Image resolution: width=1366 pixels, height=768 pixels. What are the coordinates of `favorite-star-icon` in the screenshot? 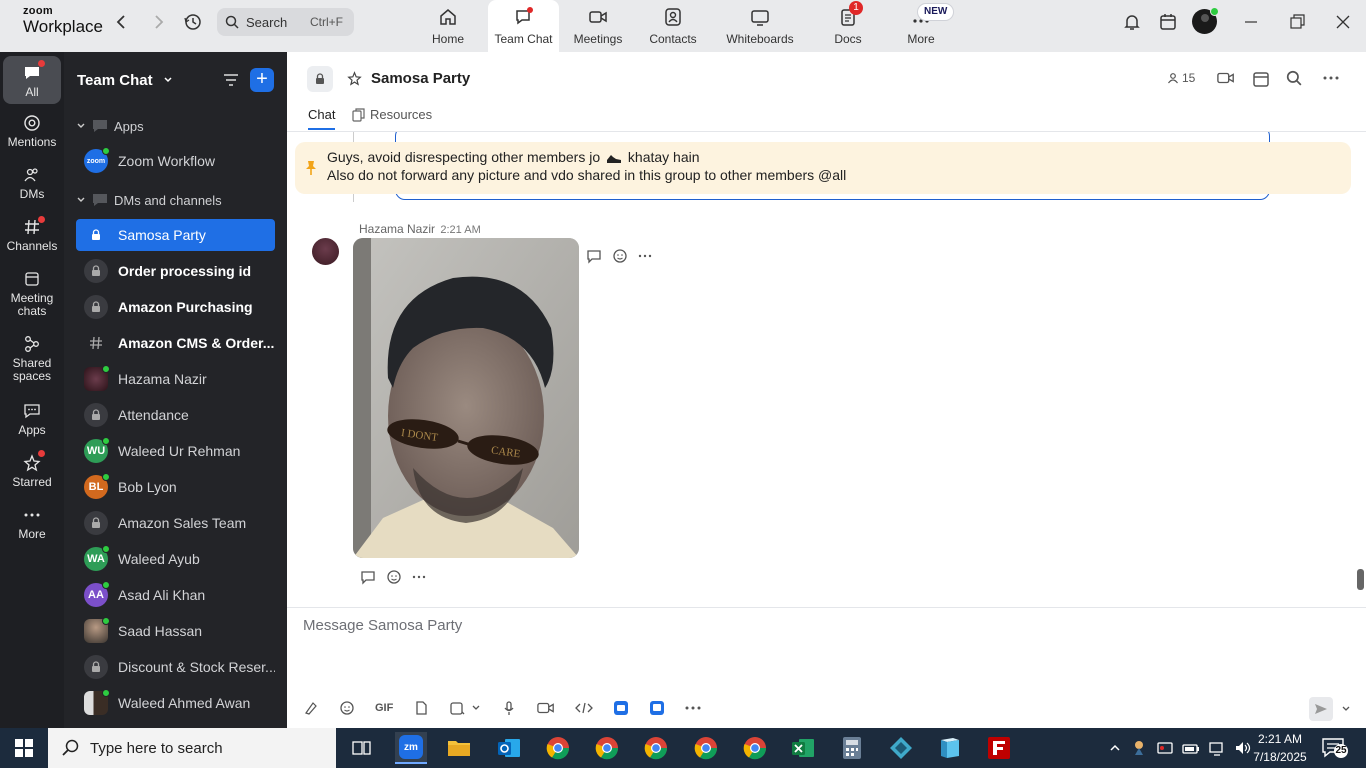 It's located at (354, 78).